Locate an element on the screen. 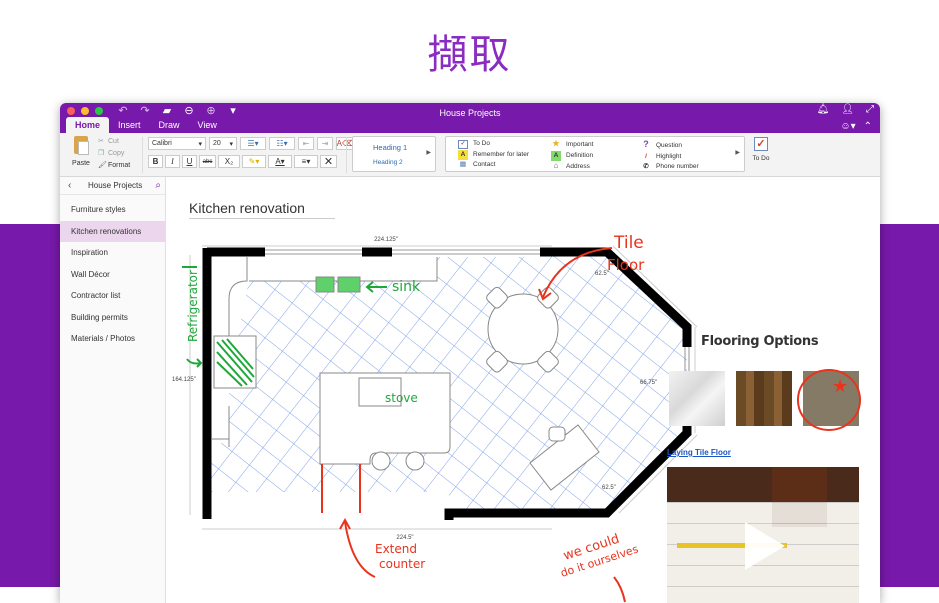 This screenshot has width=939, height=603. contact-card-icon: ▤ is located at coordinates (463, 164).